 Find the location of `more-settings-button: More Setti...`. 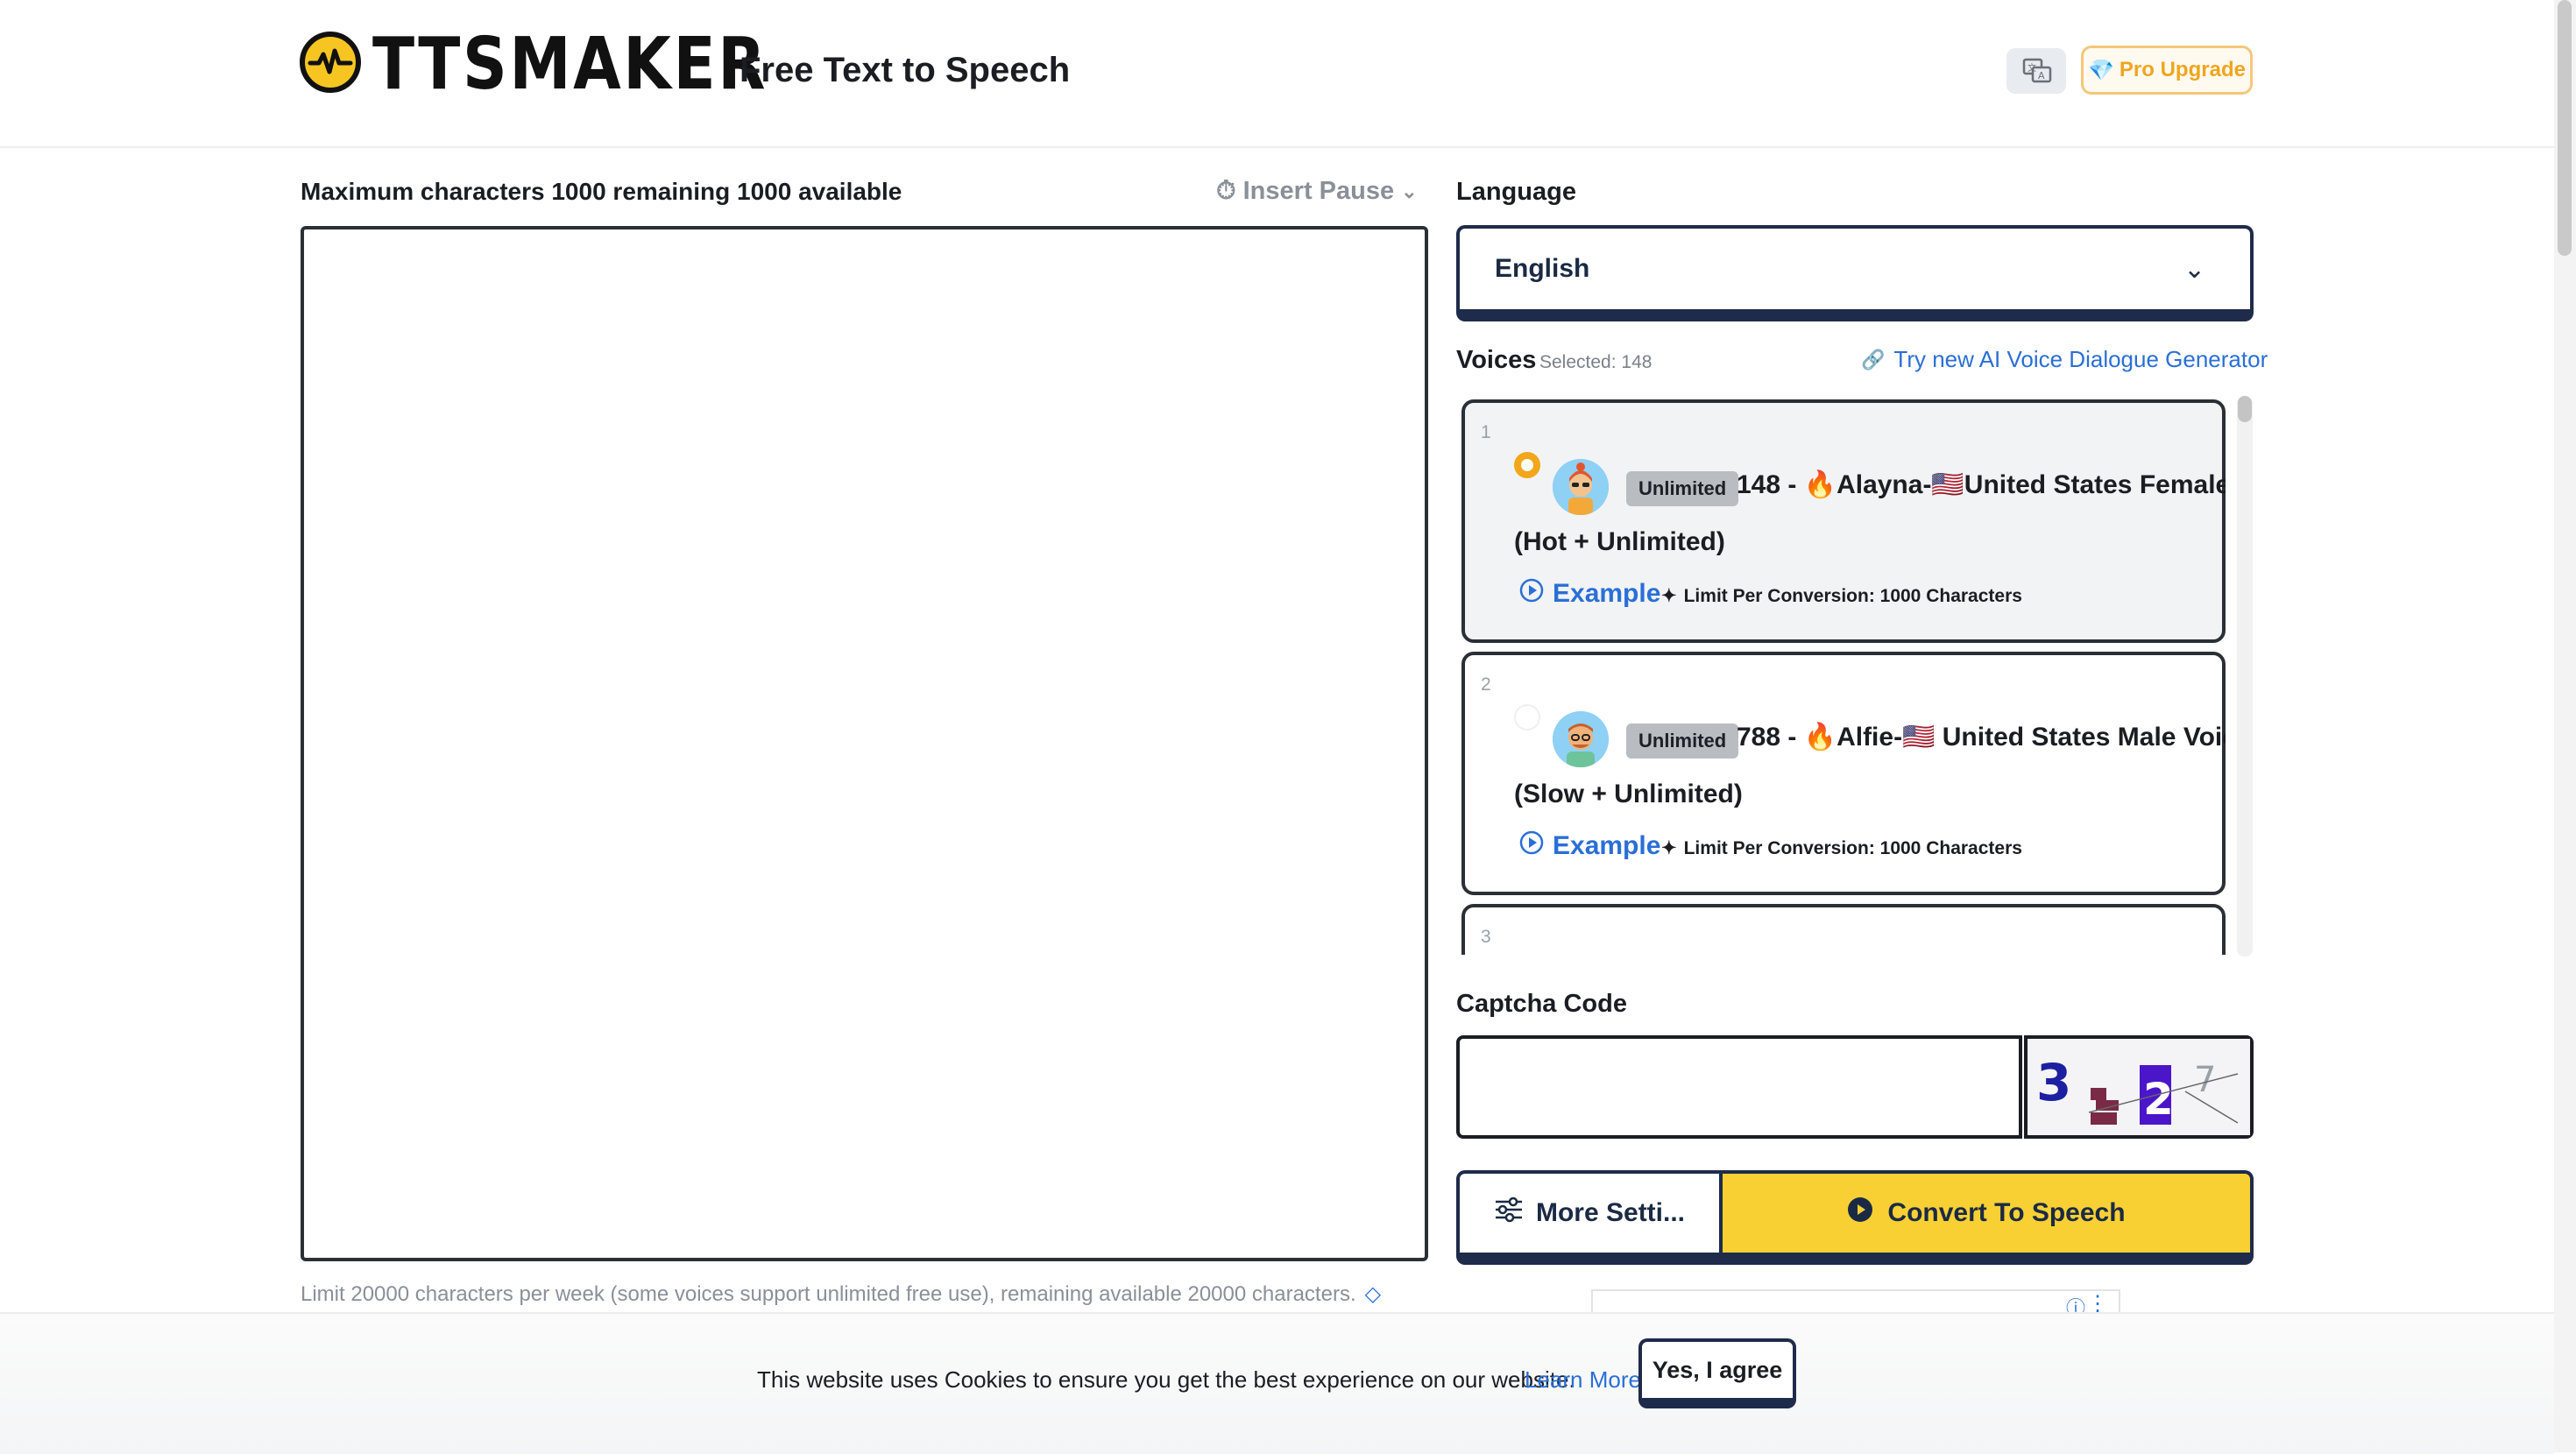

more-settings-button: More Setti... is located at coordinates (1589, 1217).